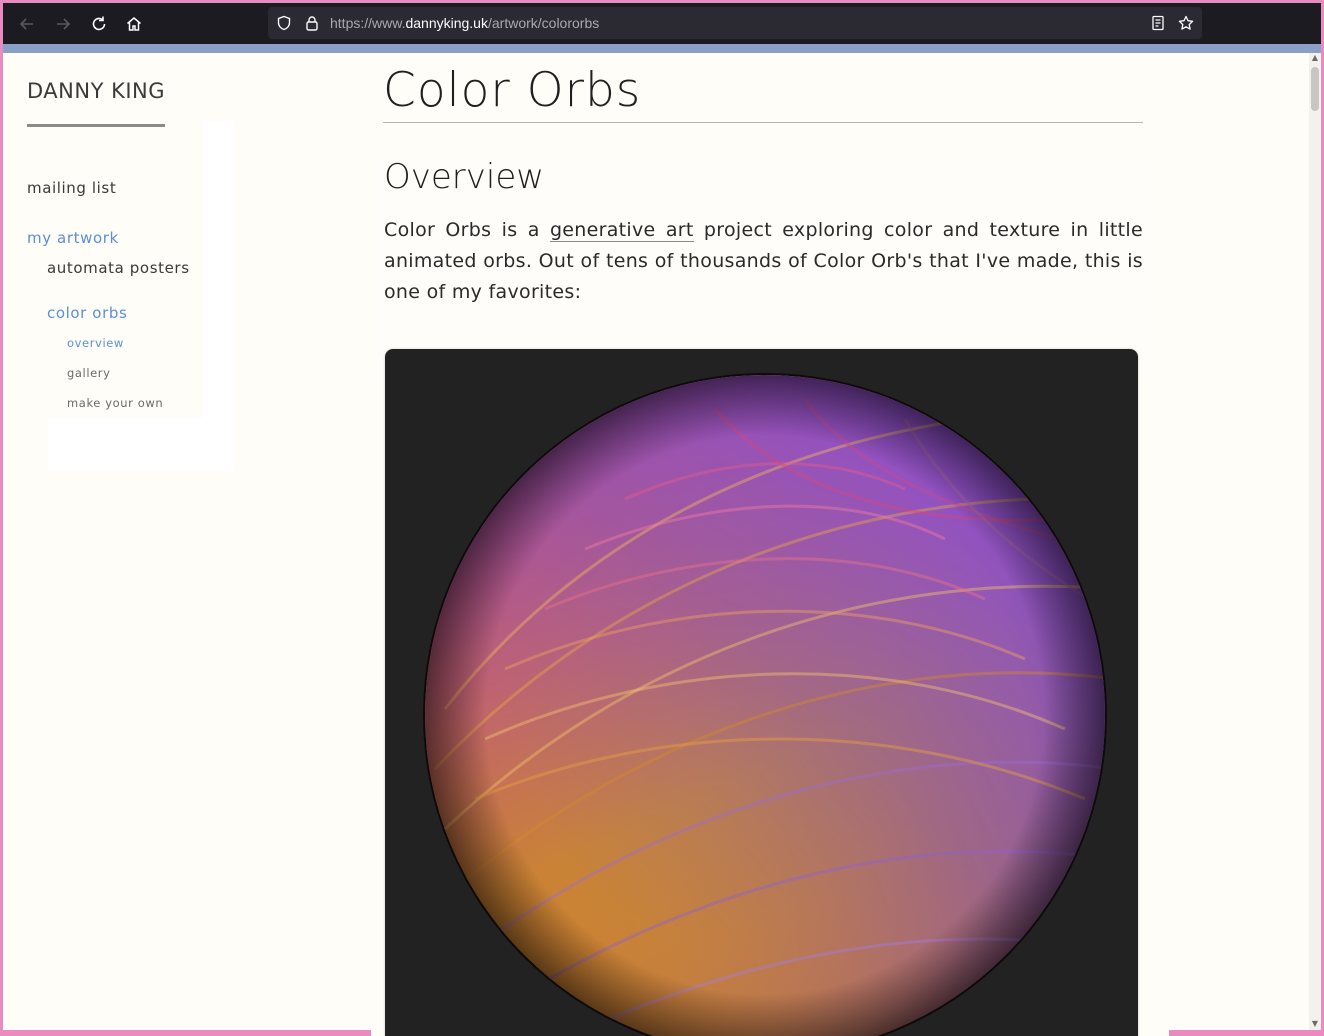 Image resolution: width=1324 pixels, height=1036 pixels. Describe the element at coordinates (87, 313) in the screenshot. I see `sidebar-item-color-orbs: color orbs` at that location.